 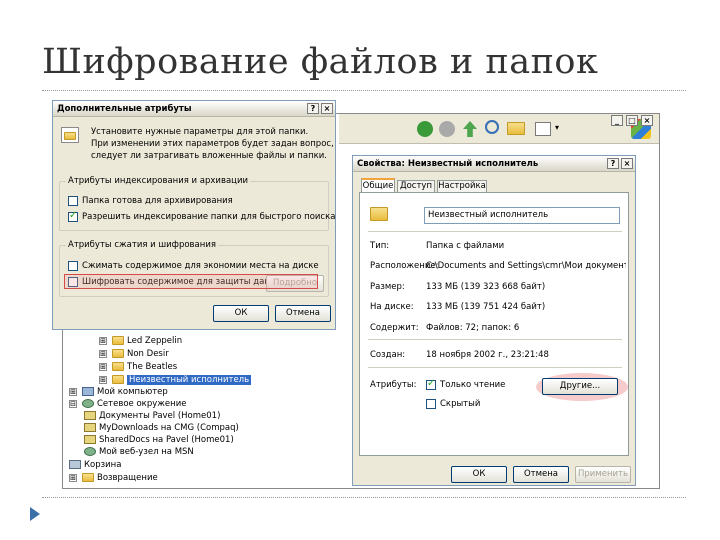 I want to click on chevron-down-icon: ▾, so click(x=557, y=127).